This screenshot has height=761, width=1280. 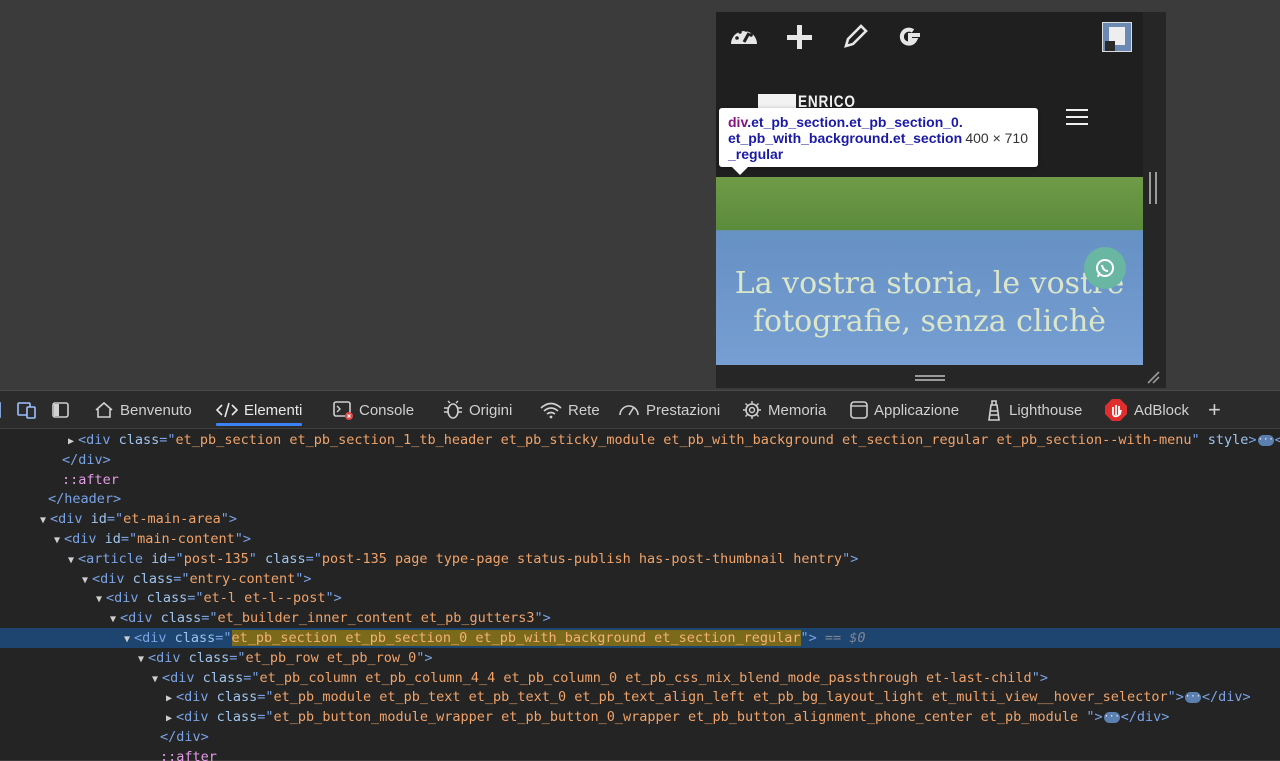 What do you see at coordinates (738, 122) in the screenshot?
I see `tooltip-tag: div` at bounding box center [738, 122].